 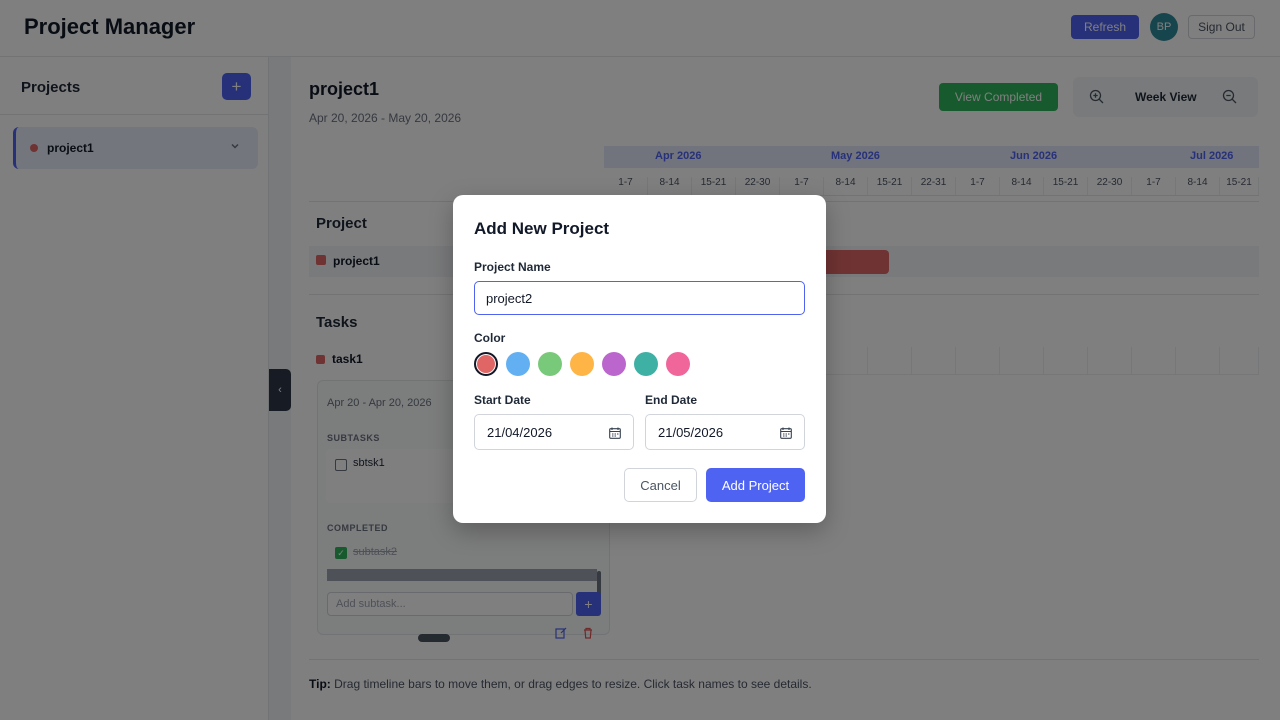 I want to click on color-swatch-orange, so click(x=582, y=364).